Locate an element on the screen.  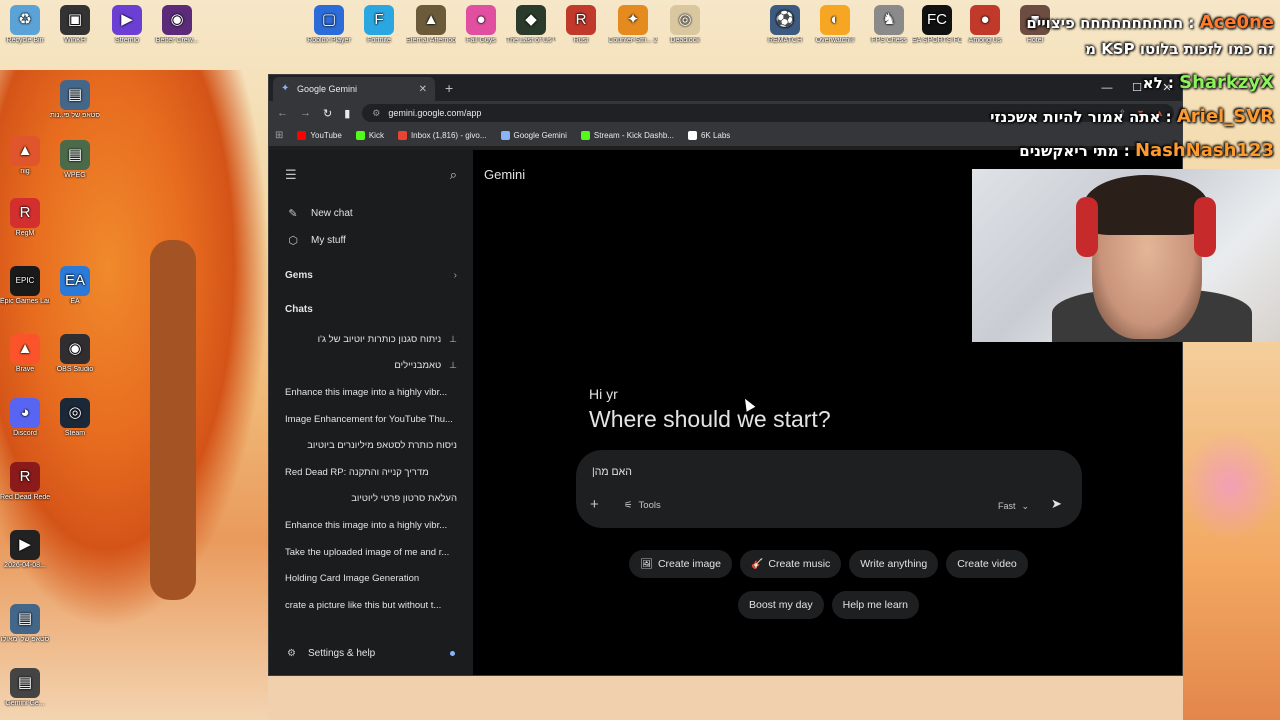
chat-history-item: העלאת סרטון פרטי ליוטיוב is located at coordinates (371, 499).